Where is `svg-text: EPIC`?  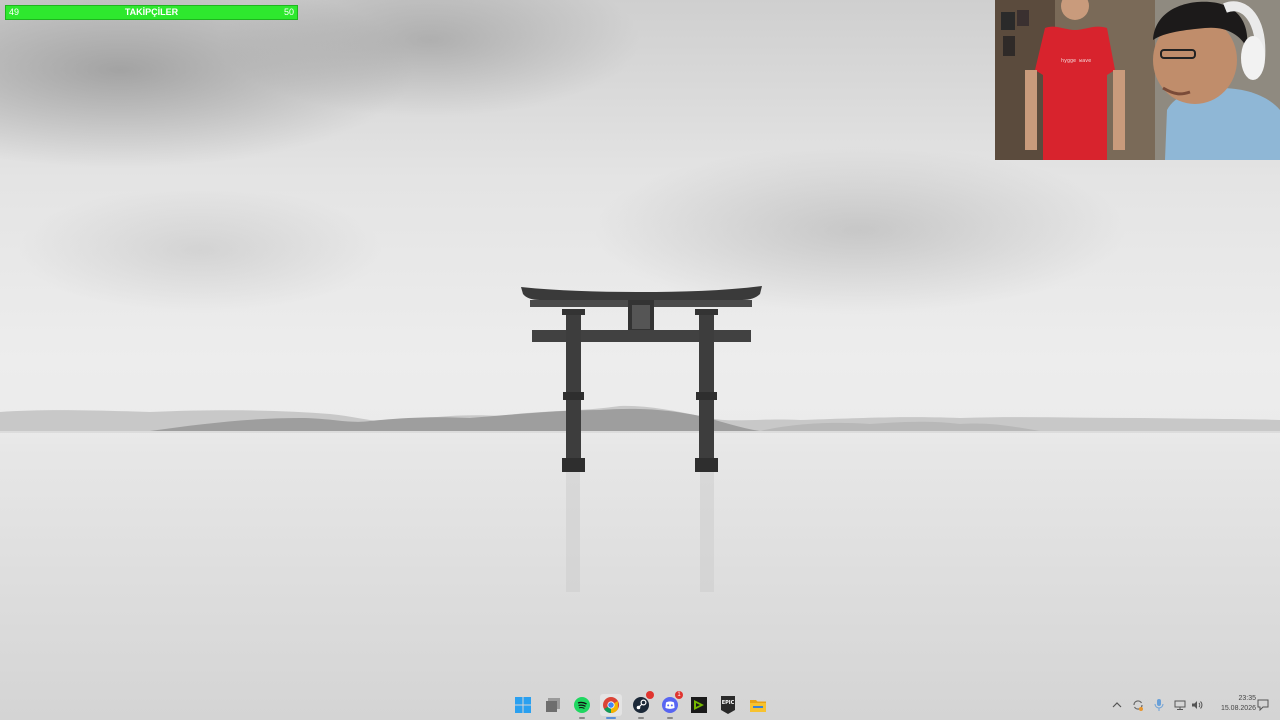 svg-text: EPIC is located at coordinates (728, 703).